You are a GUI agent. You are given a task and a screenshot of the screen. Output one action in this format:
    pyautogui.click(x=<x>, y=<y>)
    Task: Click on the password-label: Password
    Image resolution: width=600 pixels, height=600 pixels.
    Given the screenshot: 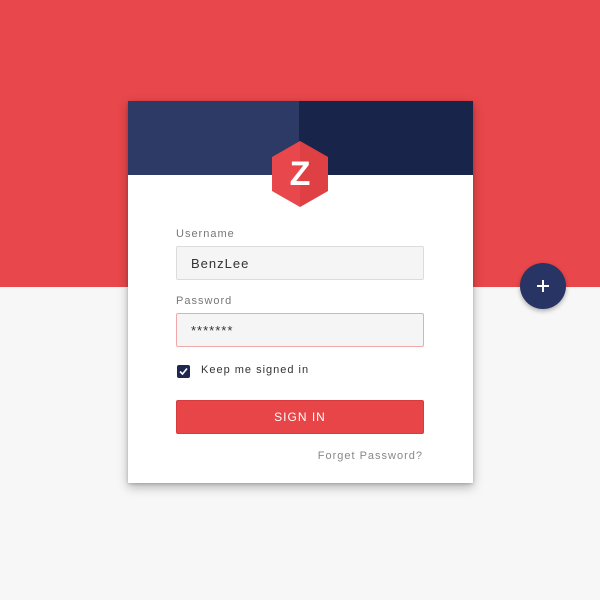 What is the action you would take?
    pyautogui.click(x=204, y=301)
    